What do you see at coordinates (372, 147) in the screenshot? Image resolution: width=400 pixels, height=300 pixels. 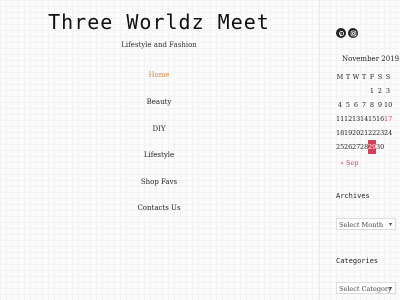 I see `calendar-day-today: 29` at bounding box center [372, 147].